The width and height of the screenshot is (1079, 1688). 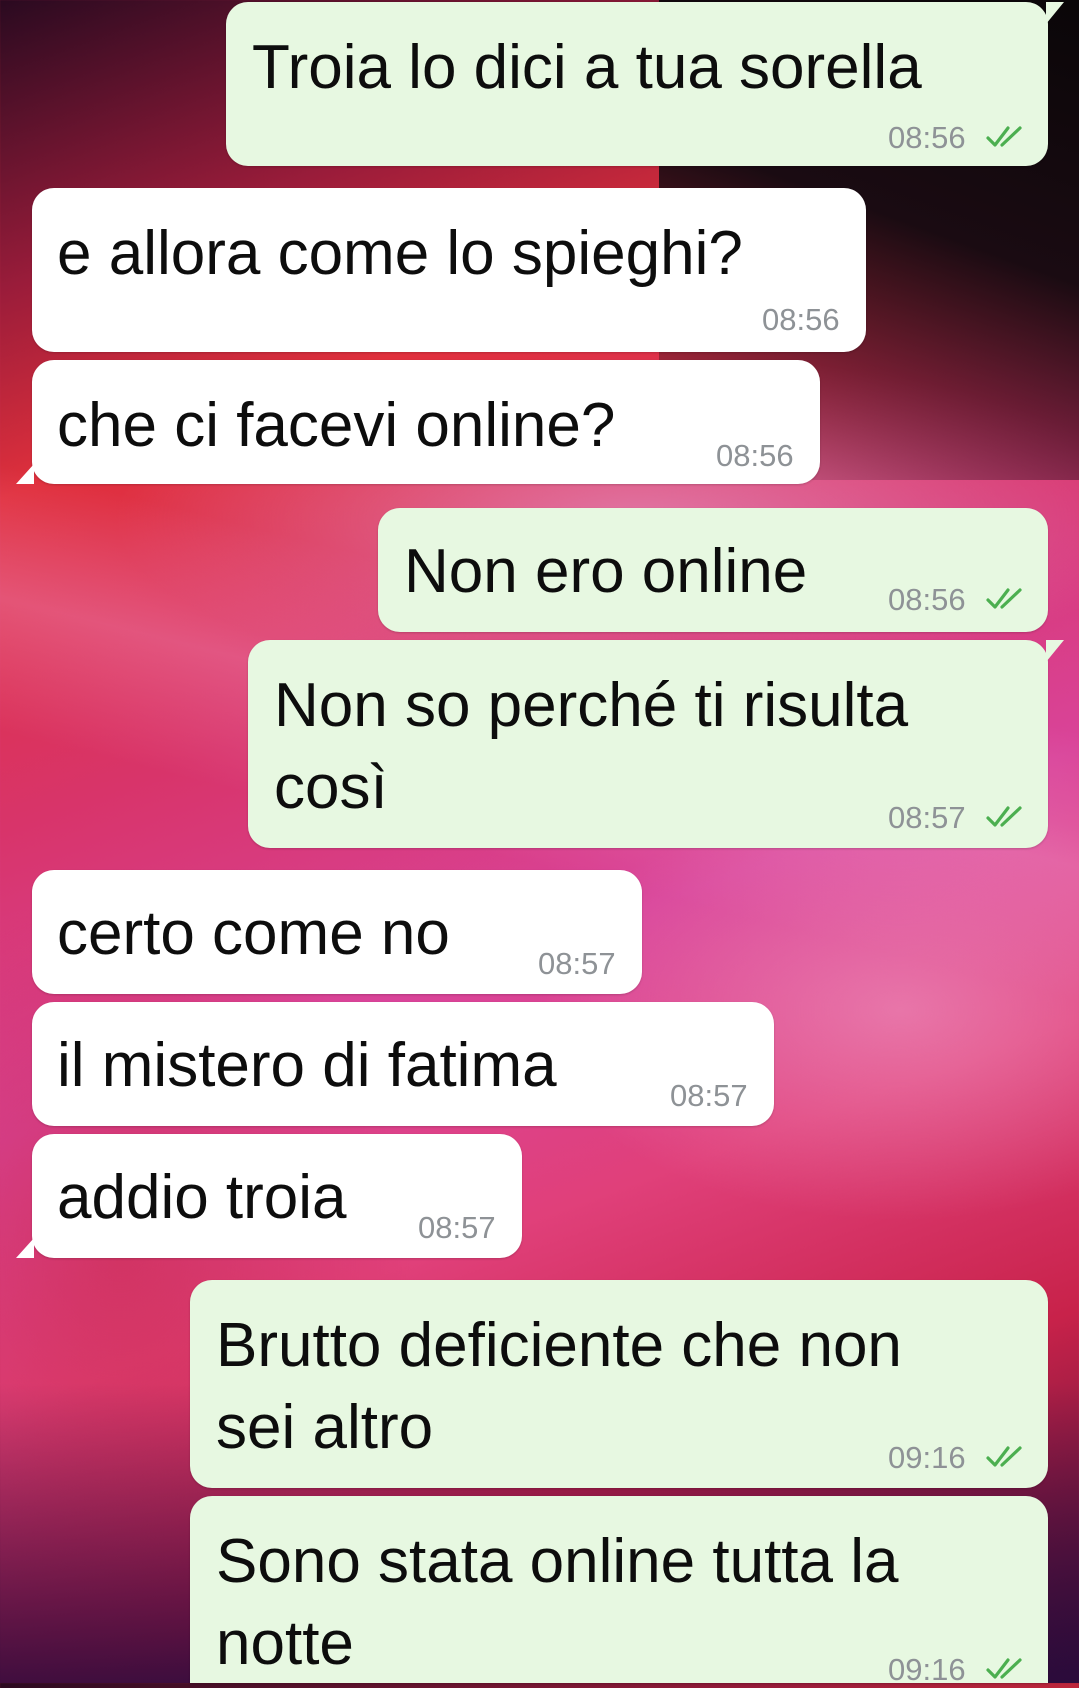 I want to click on message-bubble-outgoing: Troia lo dici a tua sorella 08:56, so click(x=645, y=84).